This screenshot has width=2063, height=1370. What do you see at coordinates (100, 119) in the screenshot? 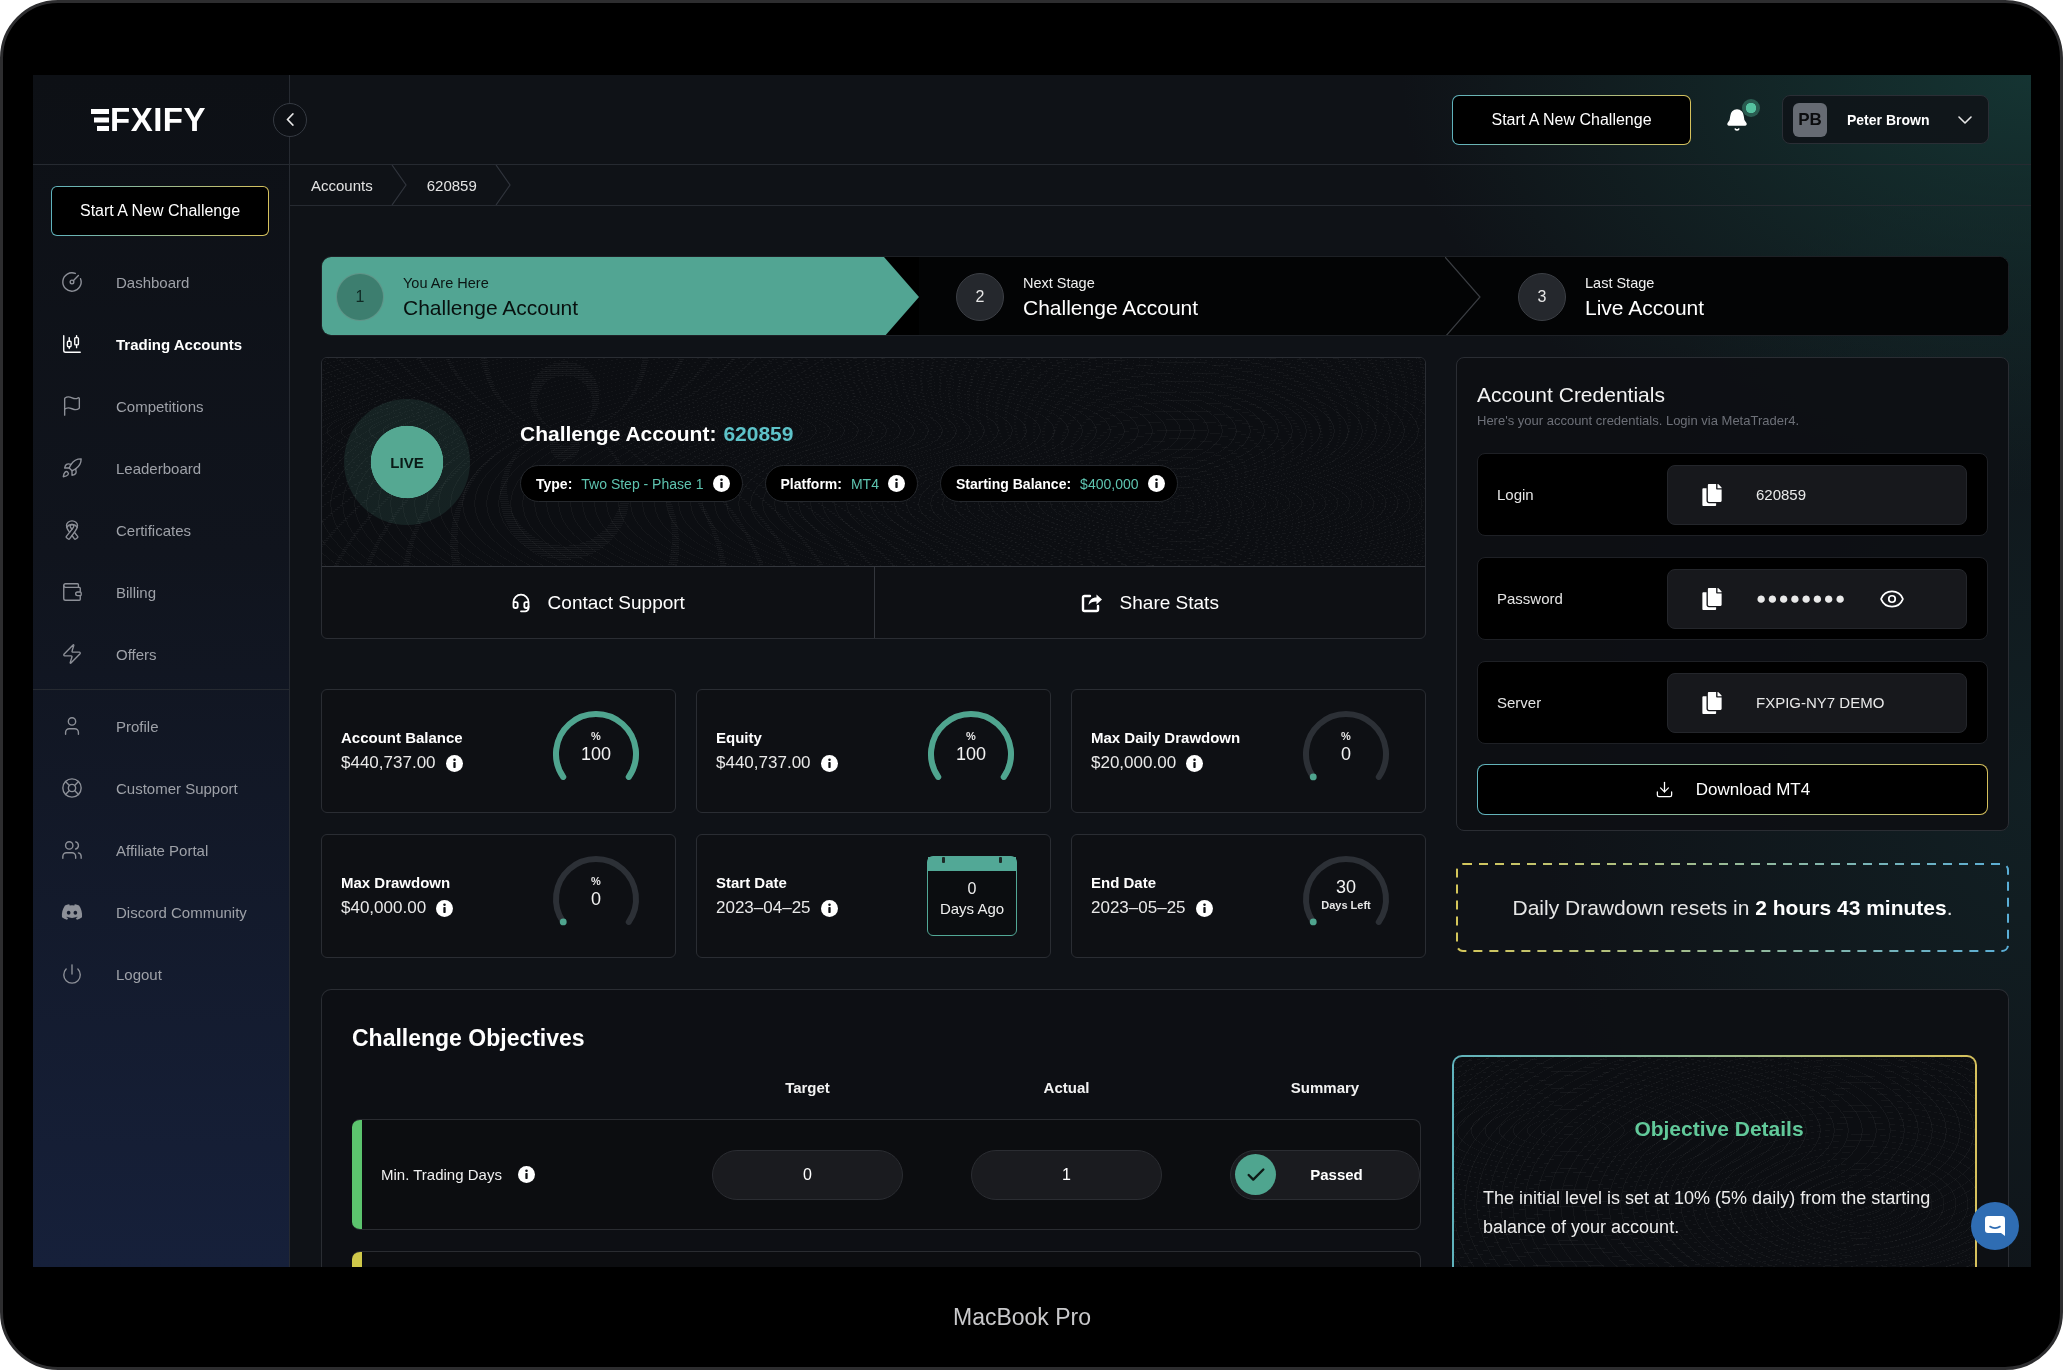
I see `logo-stripes-icon` at bounding box center [100, 119].